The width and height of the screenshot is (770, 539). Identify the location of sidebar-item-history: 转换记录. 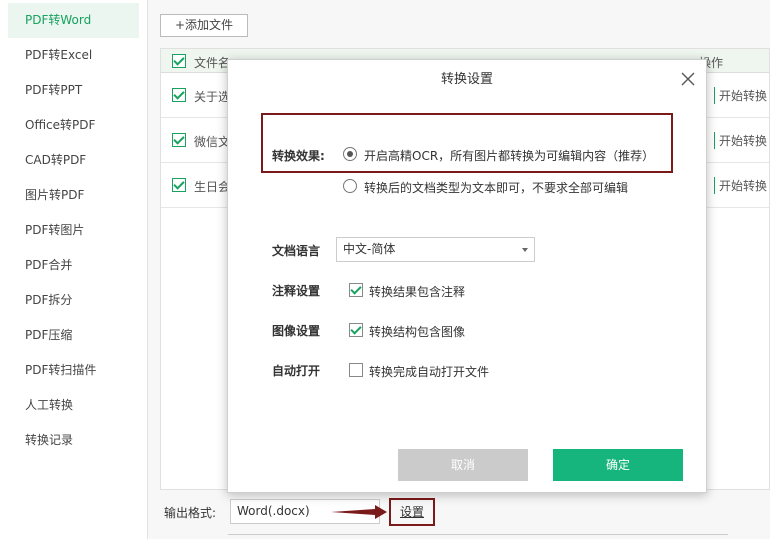
(73, 440).